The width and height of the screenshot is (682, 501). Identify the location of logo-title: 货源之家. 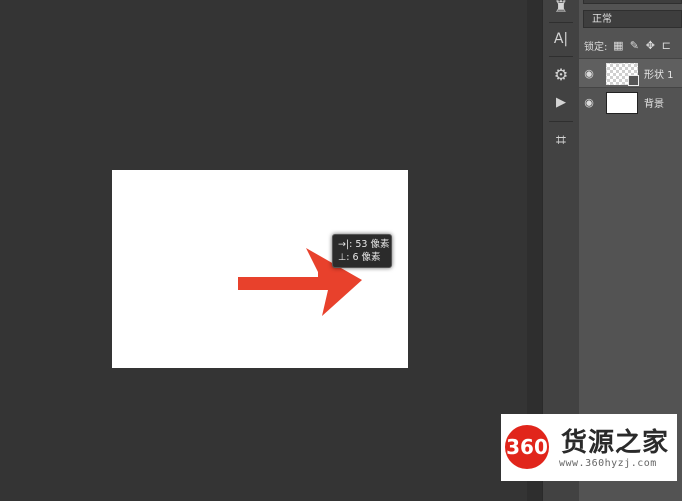
(615, 443).